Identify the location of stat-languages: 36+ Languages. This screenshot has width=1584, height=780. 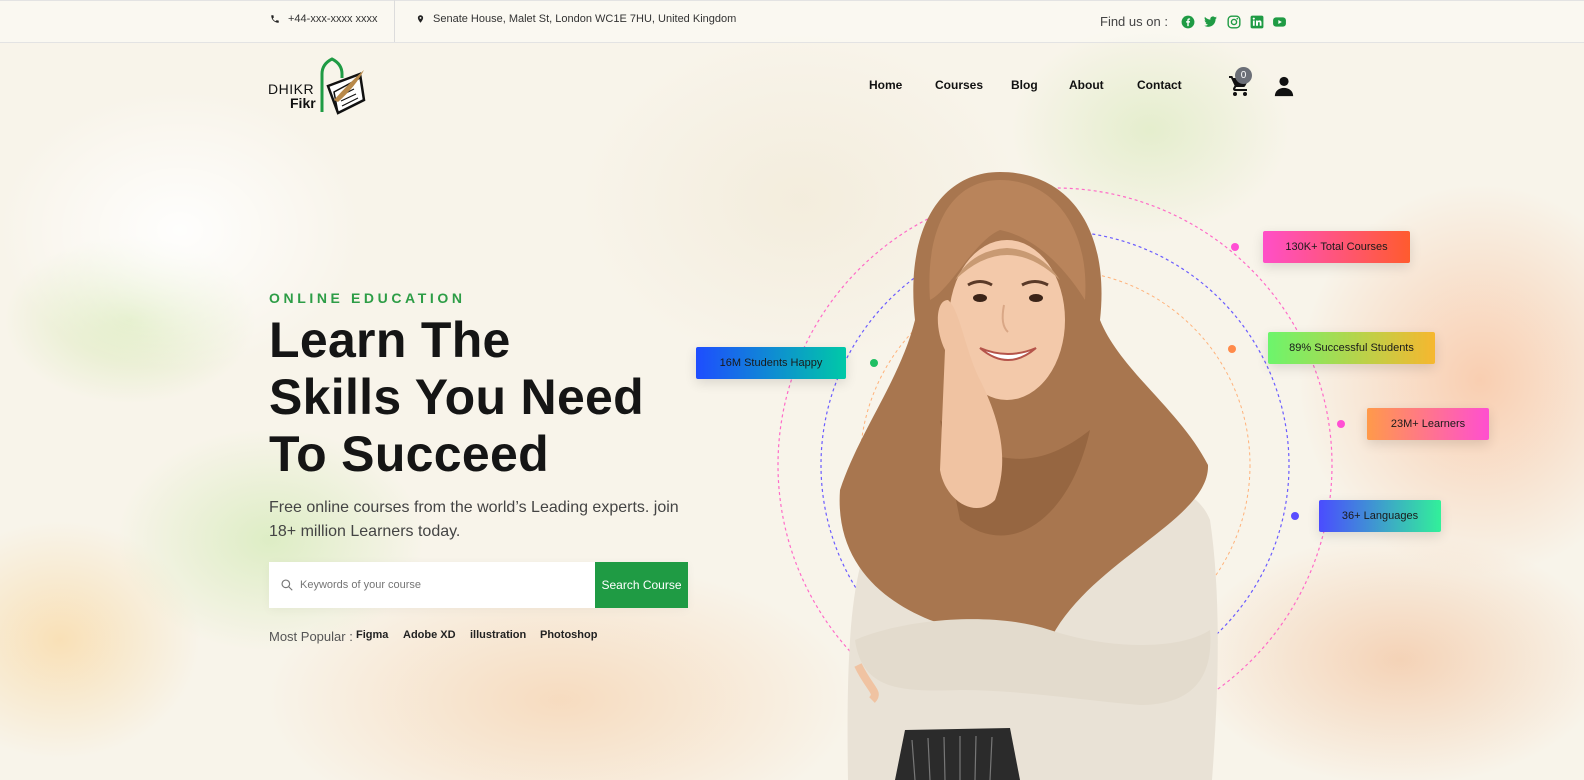
(1380, 516).